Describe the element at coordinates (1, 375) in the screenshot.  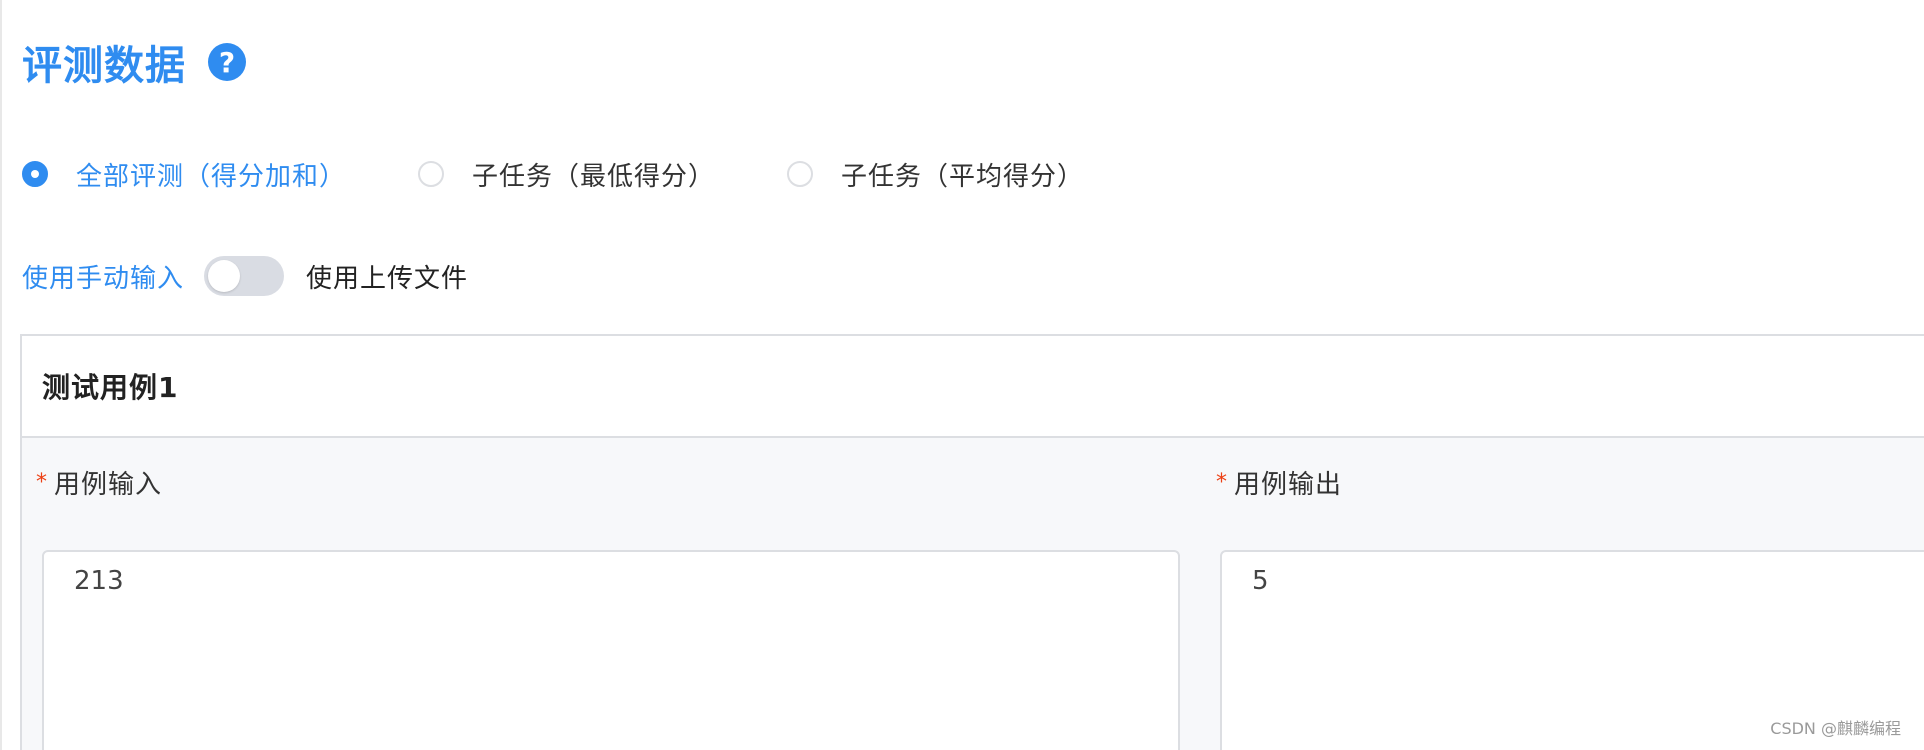
I see `left-divider` at that location.